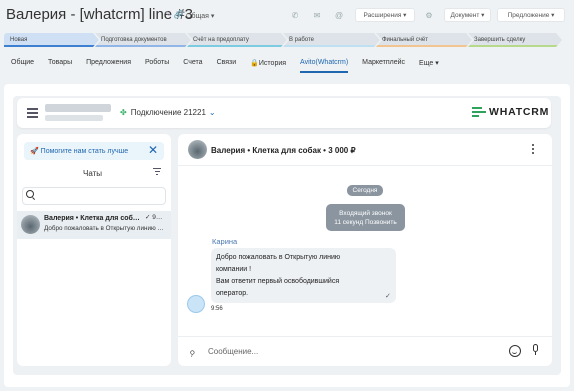  I want to click on chat-search-input, so click(94, 196).